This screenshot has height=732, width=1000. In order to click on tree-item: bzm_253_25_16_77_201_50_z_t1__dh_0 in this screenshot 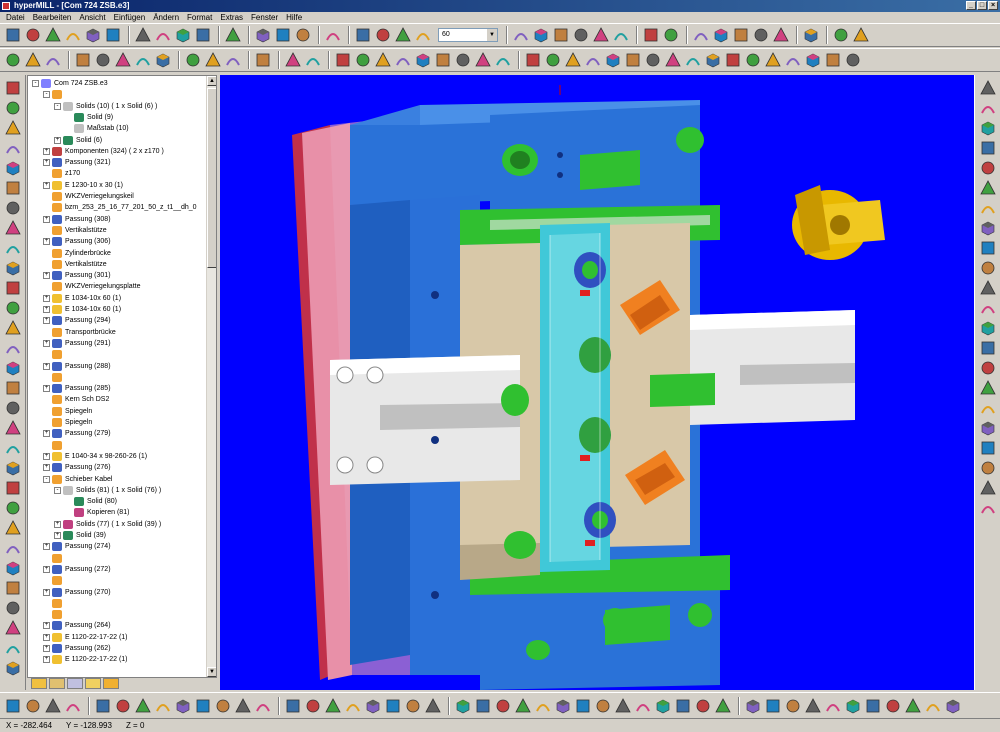, I will do `click(120, 207)`.